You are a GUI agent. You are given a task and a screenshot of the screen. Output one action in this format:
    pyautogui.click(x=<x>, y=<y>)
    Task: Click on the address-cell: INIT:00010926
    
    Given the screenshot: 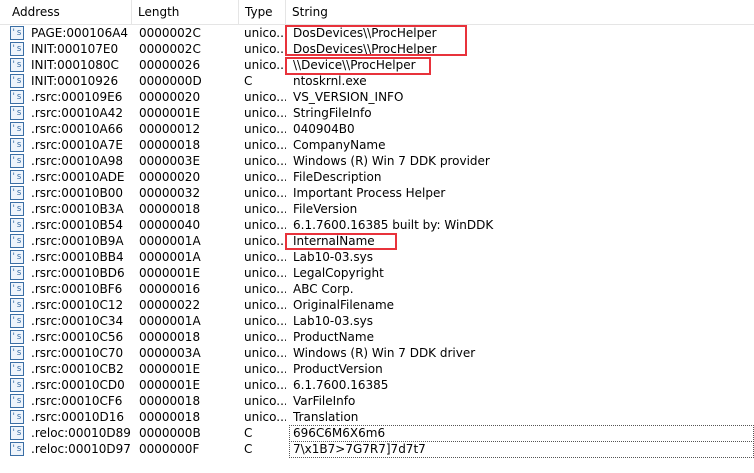 What is the action you would take?
    pyautogui.click(x=75, y=81)
    